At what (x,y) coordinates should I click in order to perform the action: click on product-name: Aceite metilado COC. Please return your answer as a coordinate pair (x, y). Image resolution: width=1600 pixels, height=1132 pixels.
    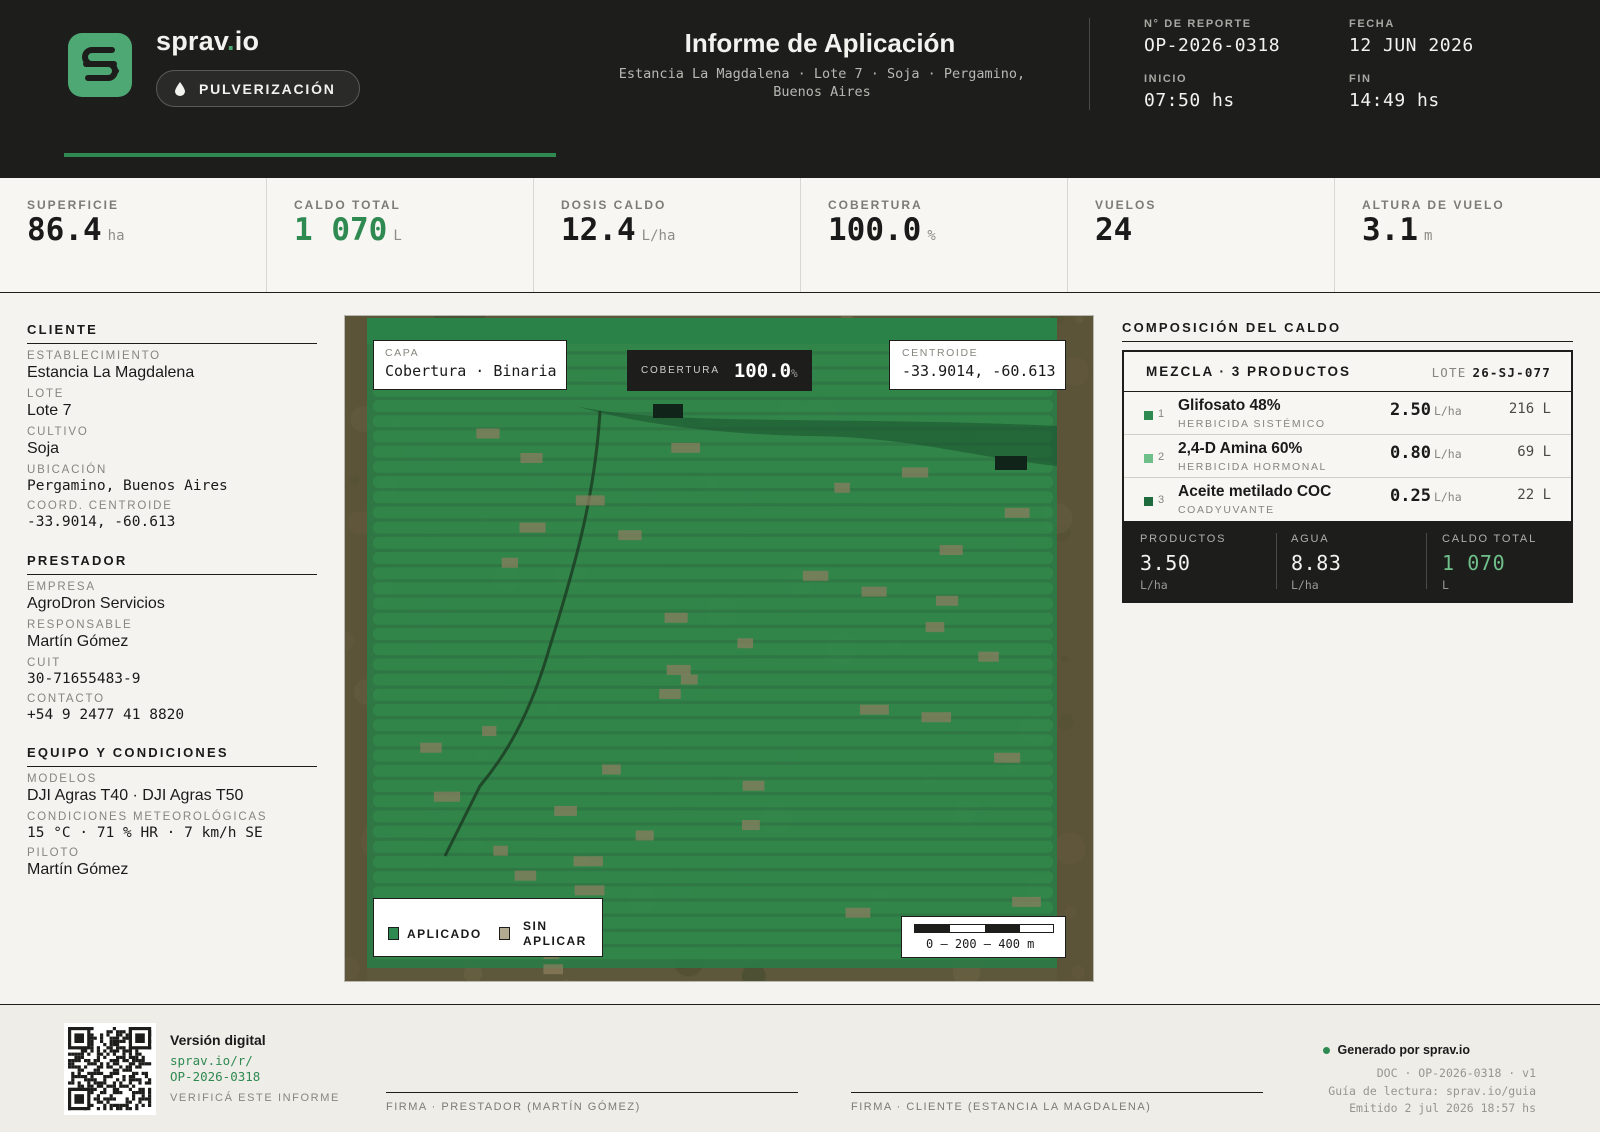
    Looking at the image, I should click on (1255, 491).